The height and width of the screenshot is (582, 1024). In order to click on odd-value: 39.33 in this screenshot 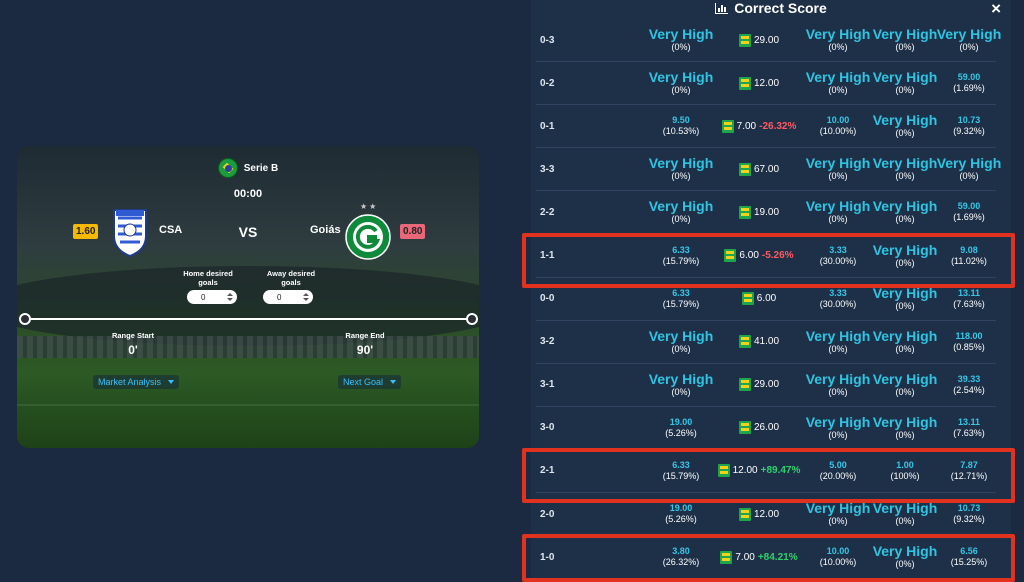, I will do `click(969, 378)`.